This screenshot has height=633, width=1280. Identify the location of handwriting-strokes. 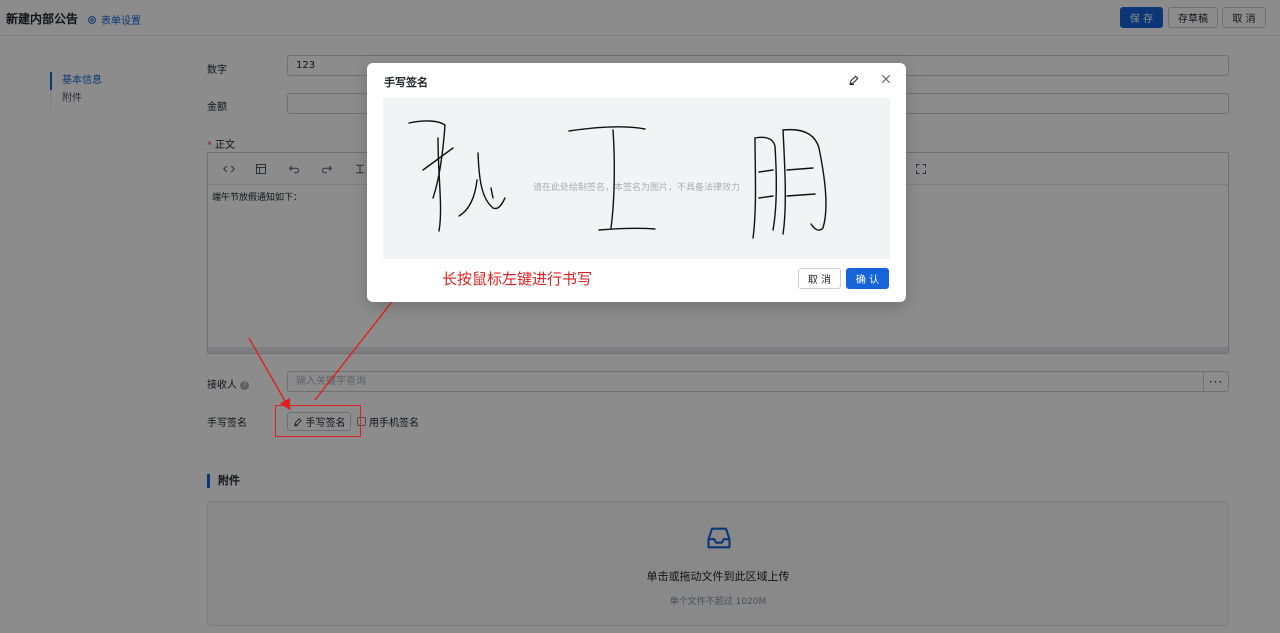
(617, 179).